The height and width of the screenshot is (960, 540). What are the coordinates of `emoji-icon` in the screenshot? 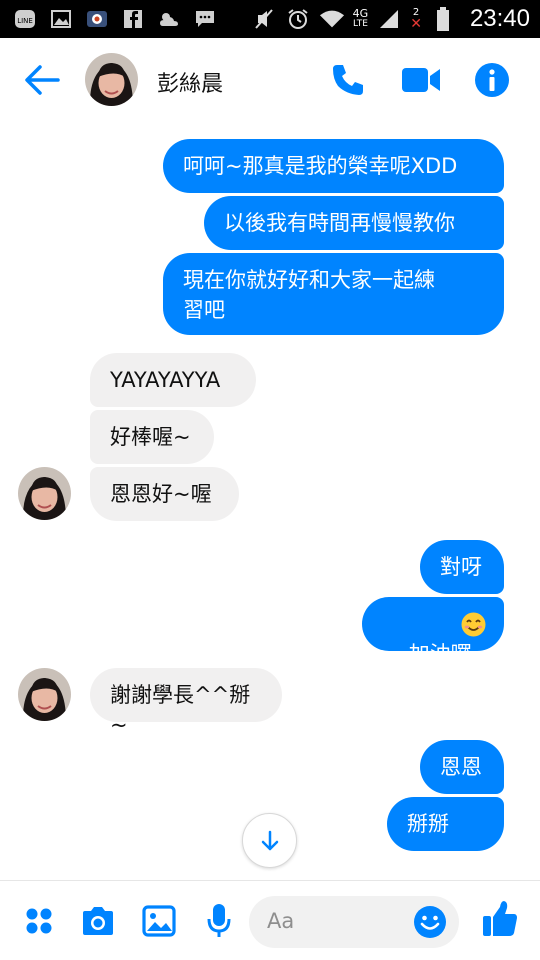 It's located at (430, 922).